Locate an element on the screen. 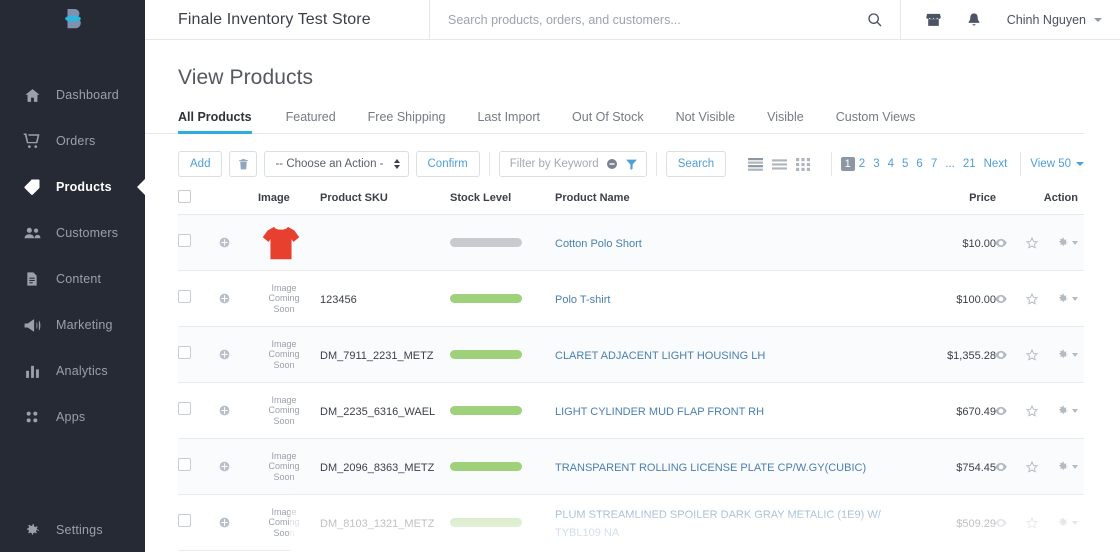 The width and height of the screenshot is (1120, 552). row-sku-cell: DM_8103_1321_METZ is located at coordinates (385, 523).